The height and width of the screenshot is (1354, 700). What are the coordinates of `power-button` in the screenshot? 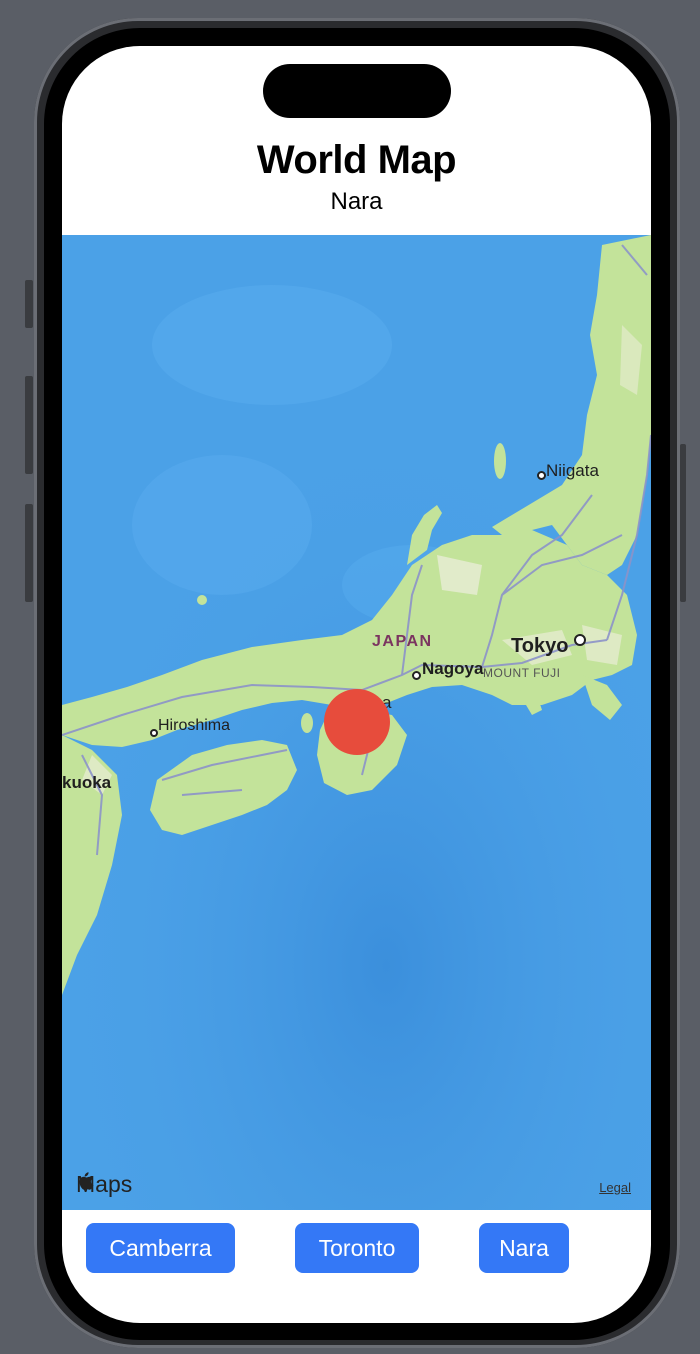 It's located at (683, 523).